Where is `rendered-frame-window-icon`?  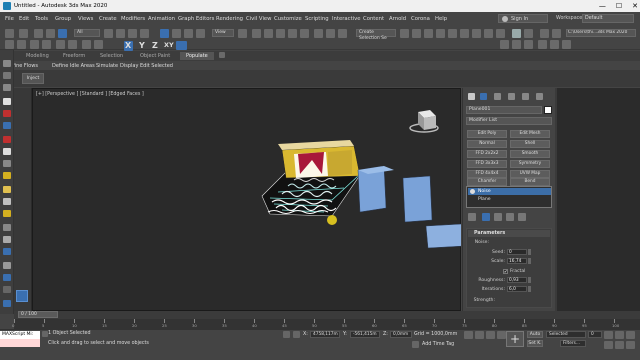
rendered-frame-window-icon is located at coordinates (488, 33).